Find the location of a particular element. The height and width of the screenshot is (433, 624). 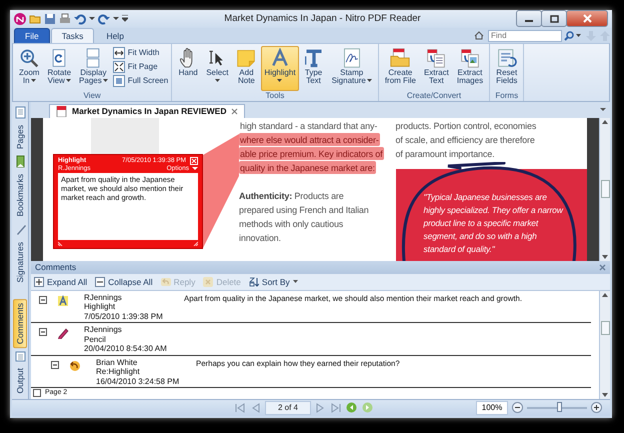

panel-title: Comments is located at coordinates (55, 267).